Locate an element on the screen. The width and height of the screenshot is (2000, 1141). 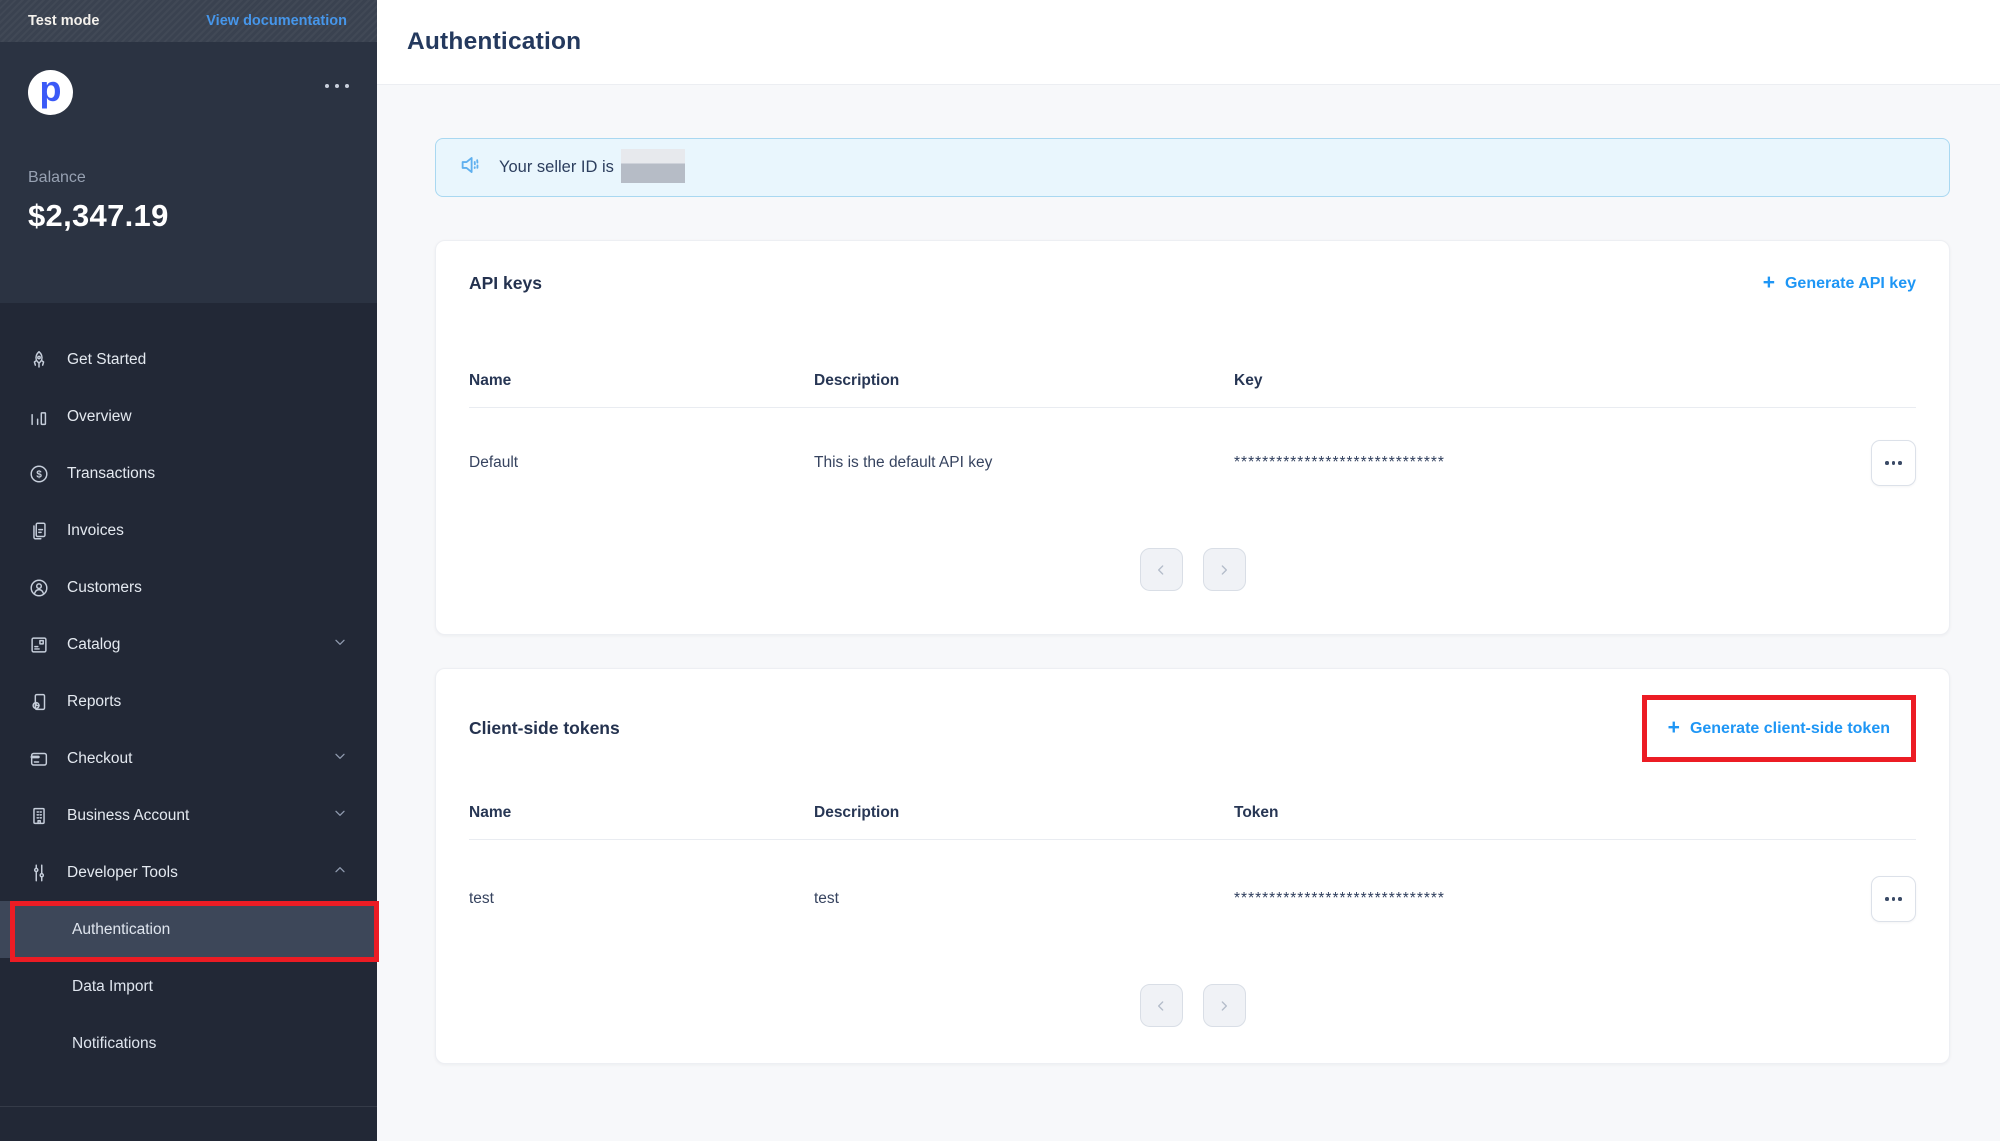
building-icon is located at coordinates (39, 816).